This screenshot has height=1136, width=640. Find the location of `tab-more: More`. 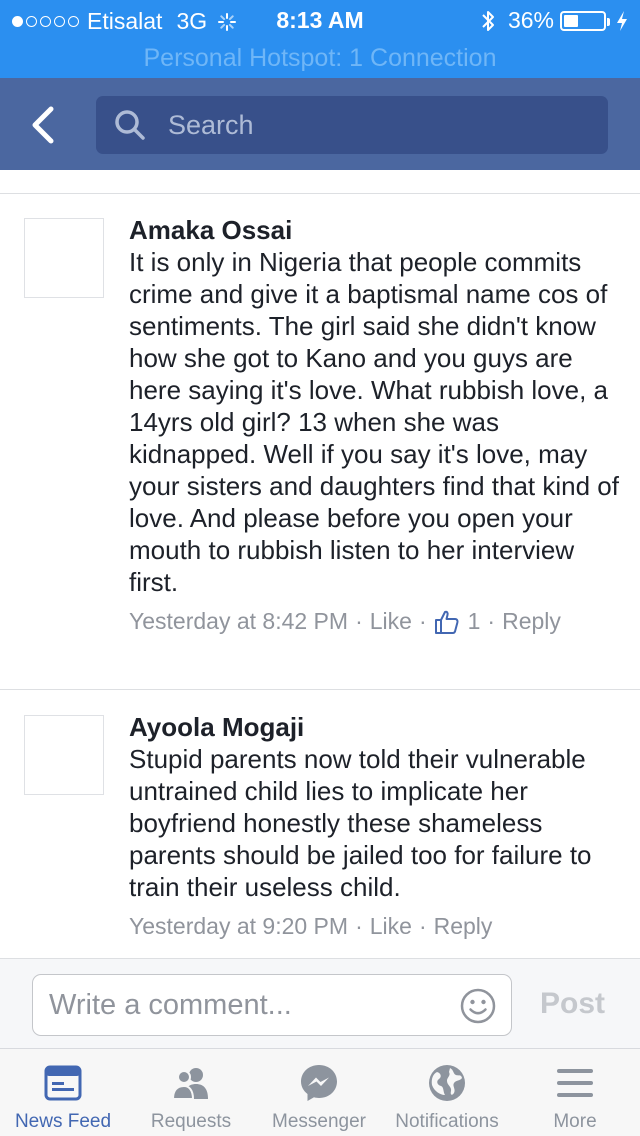

tab-more: More is located at coordinates (575, 1092).